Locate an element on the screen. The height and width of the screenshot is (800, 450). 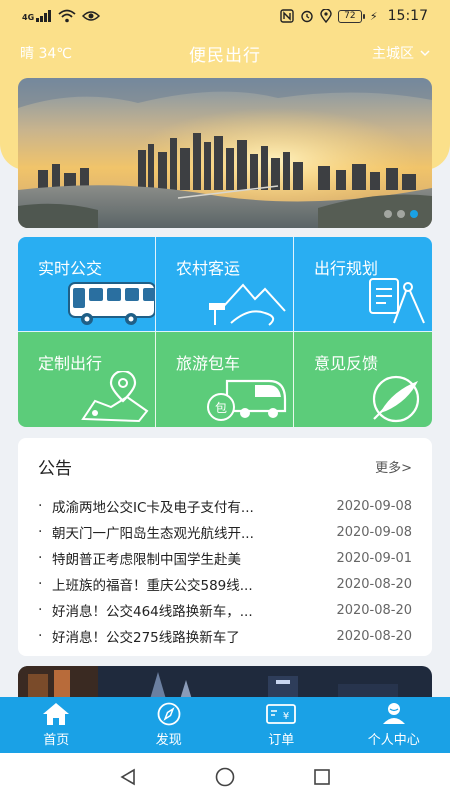
mountain-road-icon is located at coordinates (247, 304).